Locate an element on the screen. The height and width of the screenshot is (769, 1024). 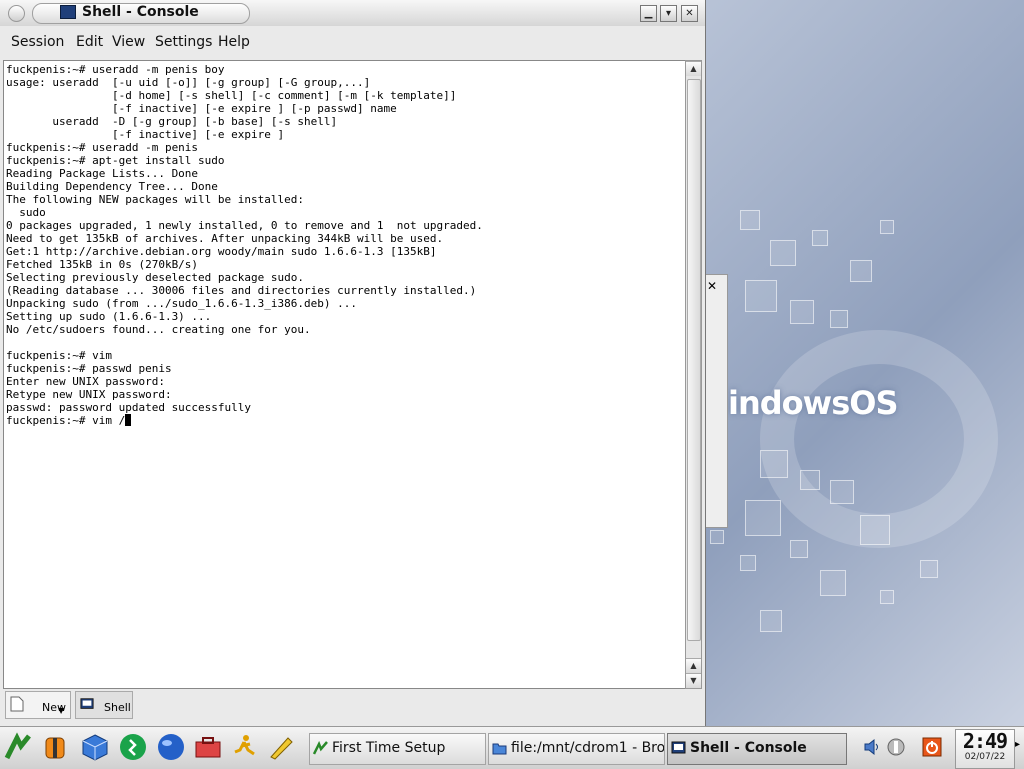
task-first-time-setup: First Time Setup is located at coordinates (397, 749).